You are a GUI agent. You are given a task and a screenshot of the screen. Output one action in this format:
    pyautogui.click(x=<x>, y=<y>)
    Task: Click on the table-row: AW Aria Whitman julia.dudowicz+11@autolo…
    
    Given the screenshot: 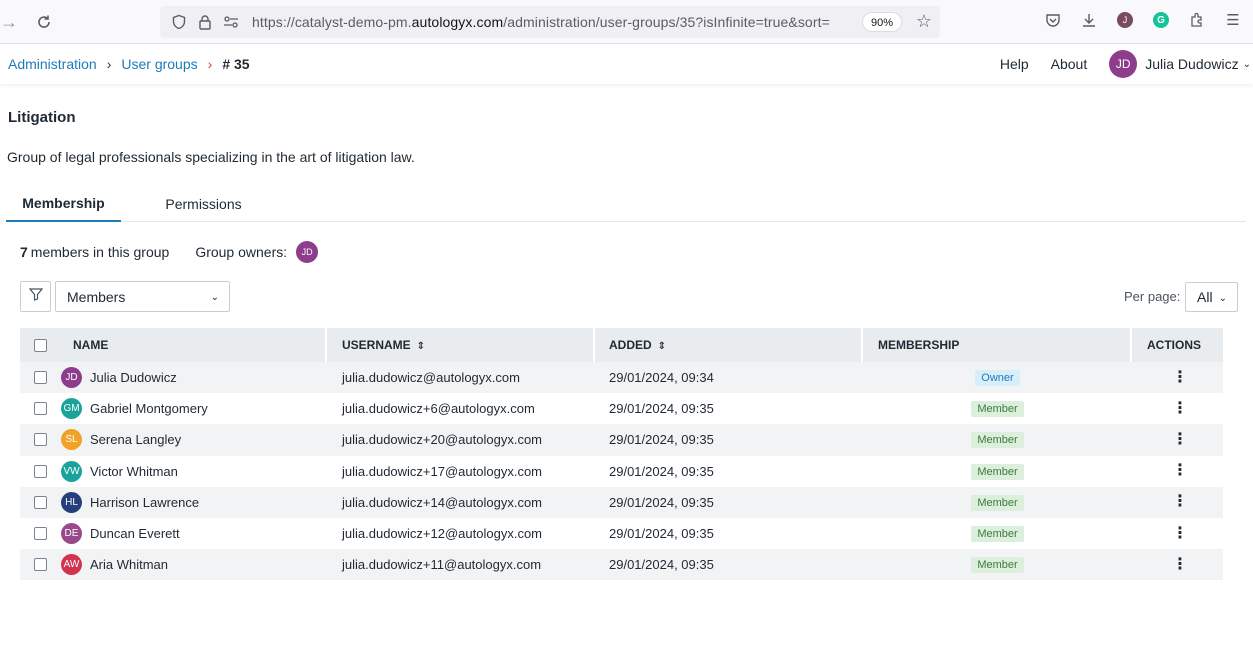 What is the action you would take?
    pyautogui.click(x=621, y=565)
    